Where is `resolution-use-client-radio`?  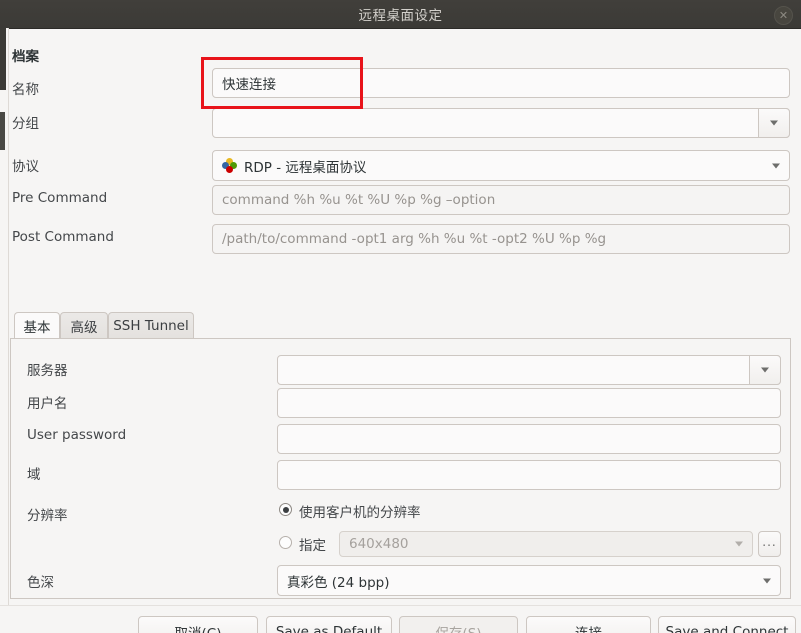 resolution-use-client-radio is located at coordinates (285, 509).